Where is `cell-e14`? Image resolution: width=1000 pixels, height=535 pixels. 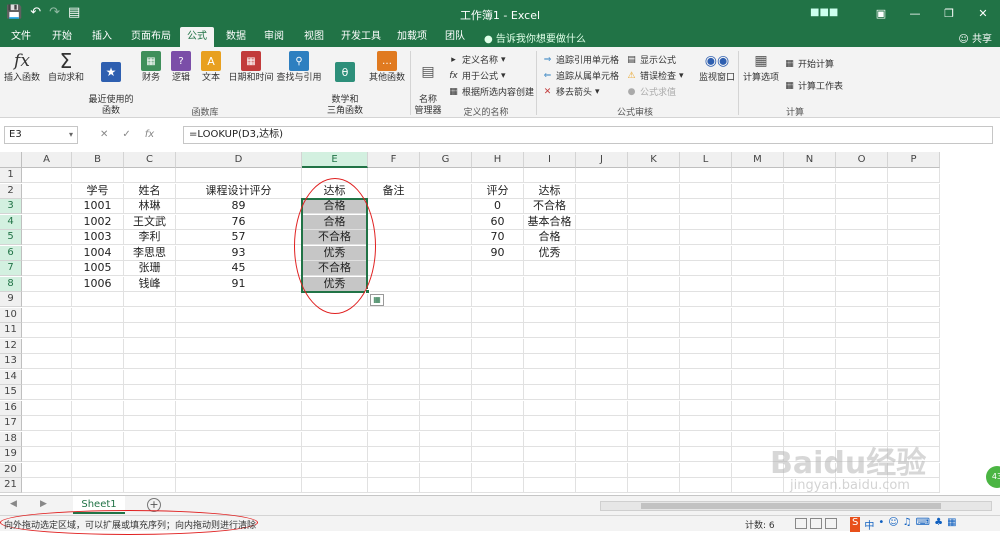
cell-e14 is located at coordinates (335, 377).